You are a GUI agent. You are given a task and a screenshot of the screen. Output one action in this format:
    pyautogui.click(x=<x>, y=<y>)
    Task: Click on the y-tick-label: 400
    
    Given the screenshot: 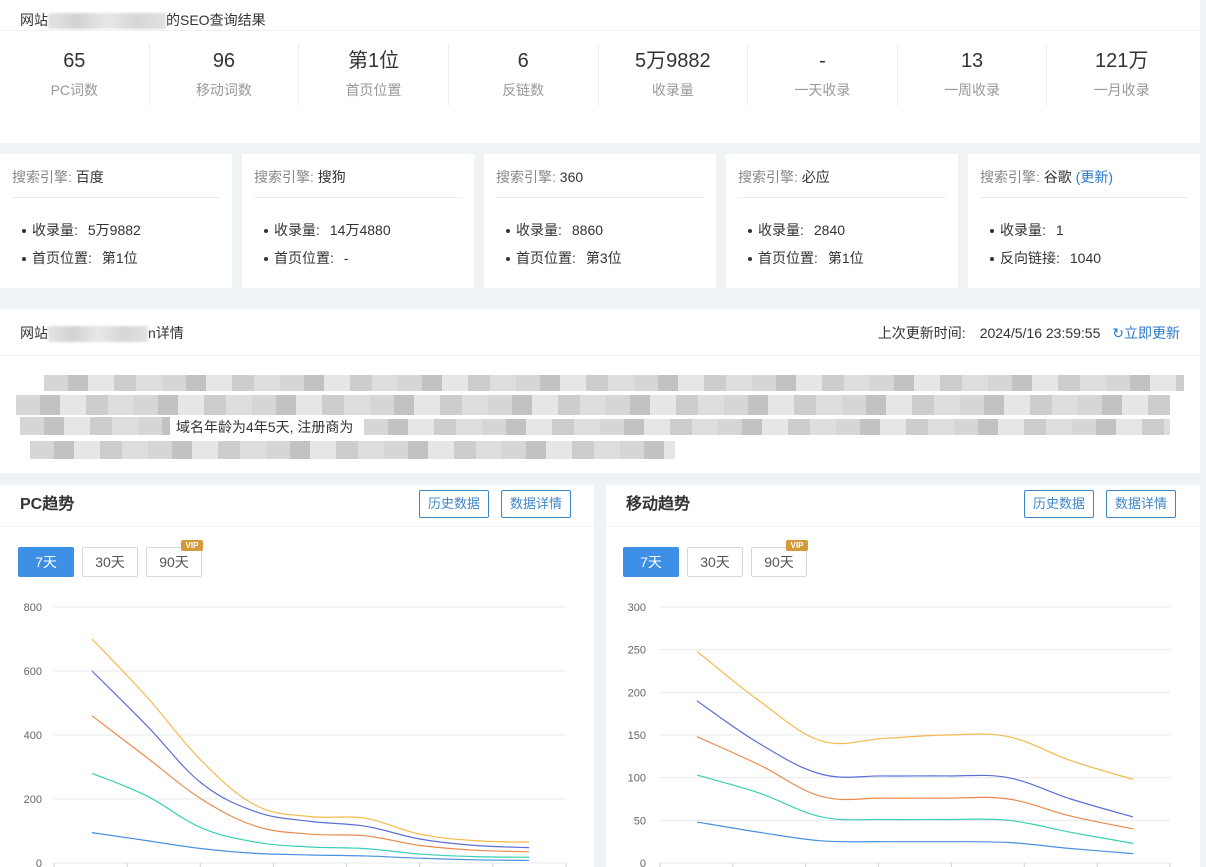 What is the action you would take?
    pyautogui.click(x=33, y=736)
    